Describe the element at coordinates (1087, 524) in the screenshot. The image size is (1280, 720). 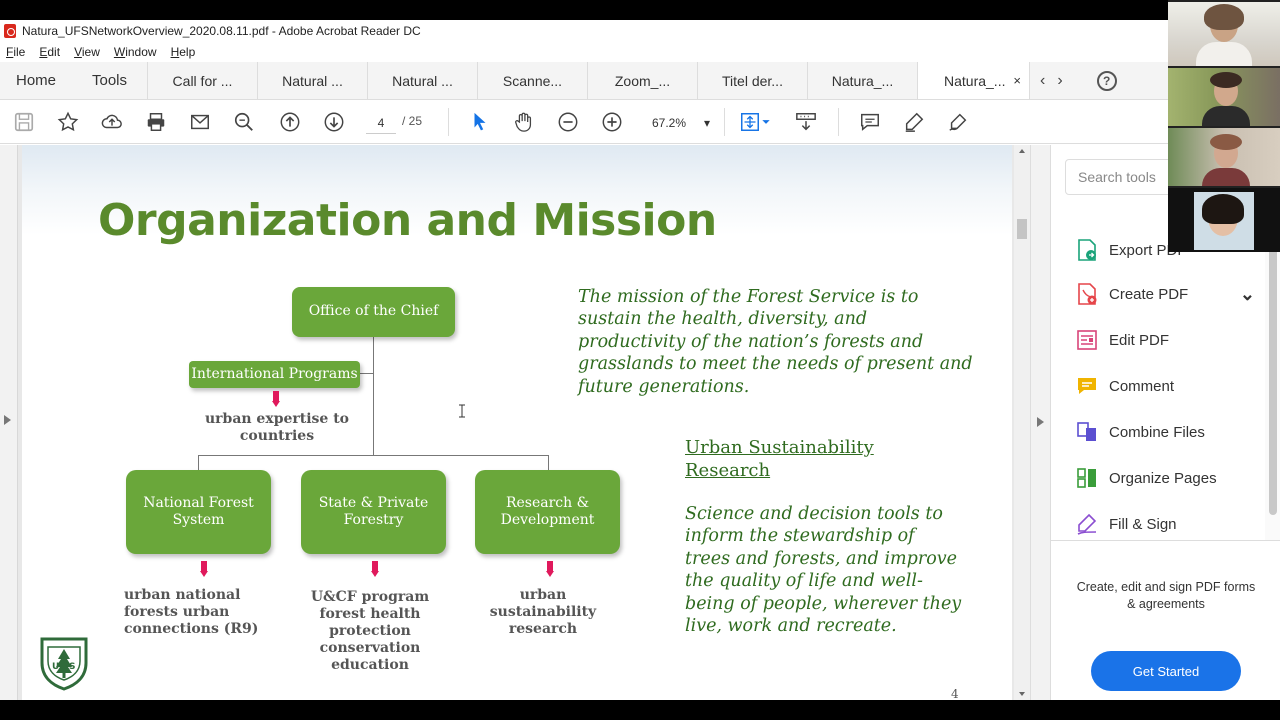
I see `fill-sign-icon` at that location.